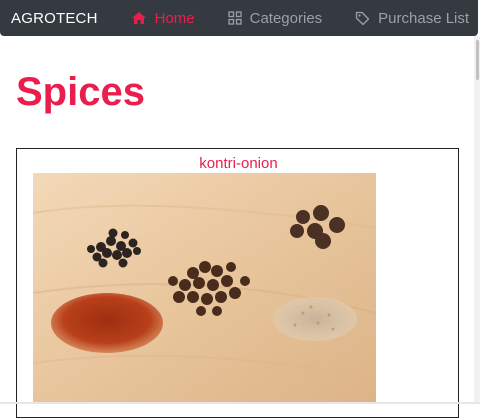 This screenshot has width=480, height=418. Describe the element at coordinates (138, 18) in the screenshot. I see `home-icon` at that location.